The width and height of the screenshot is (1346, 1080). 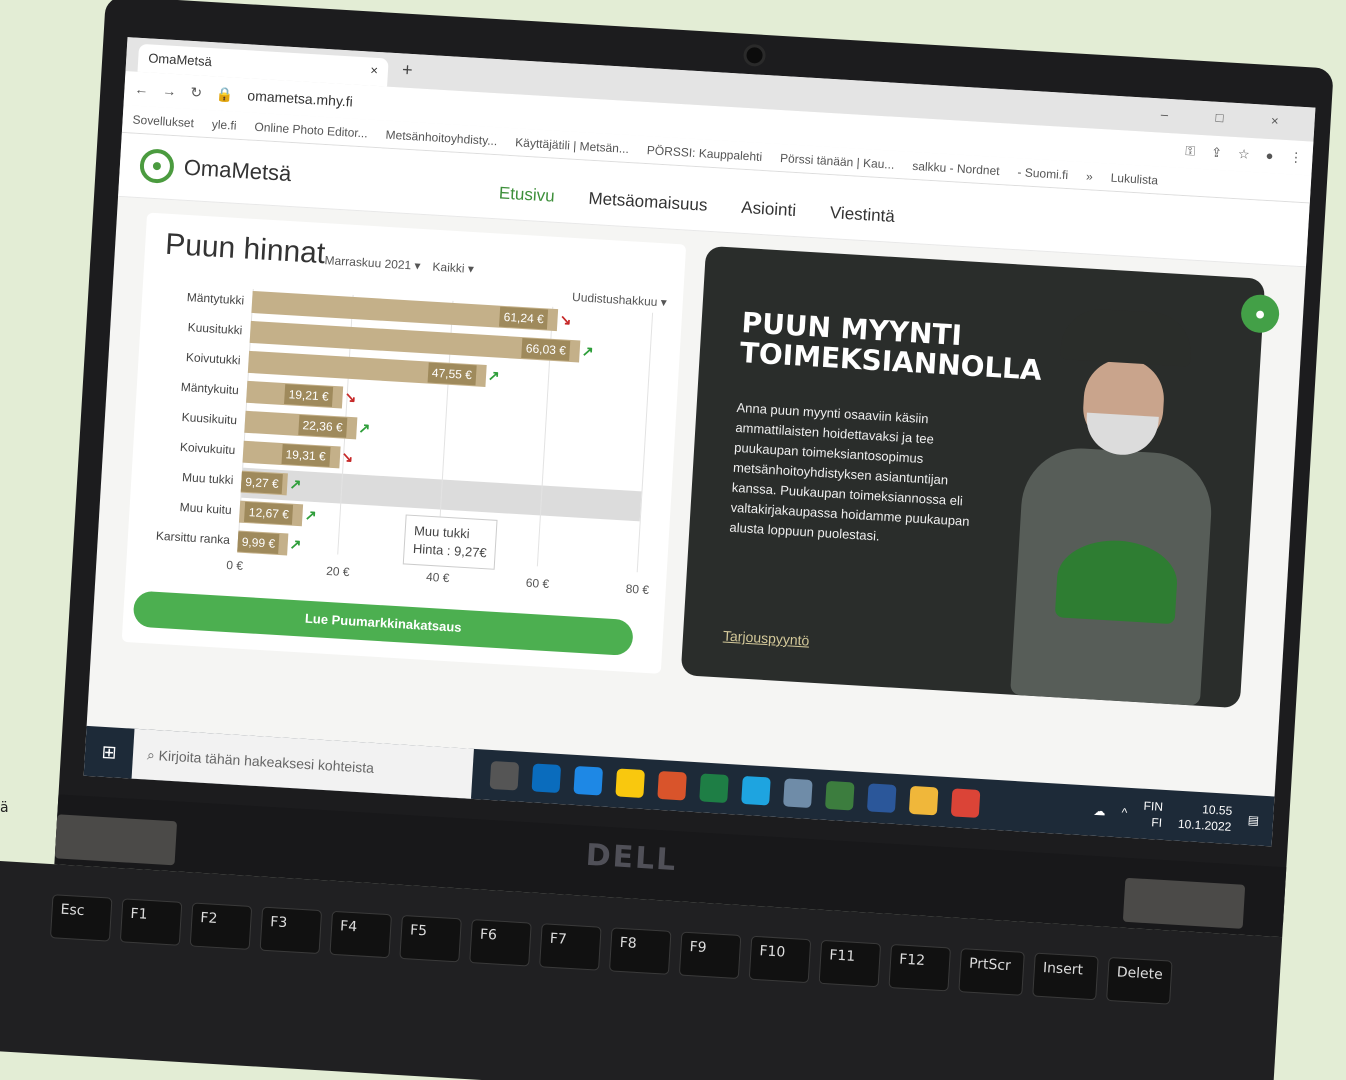 I want to click on tab-title: OmaMetsä, so click(x=180, y=60).